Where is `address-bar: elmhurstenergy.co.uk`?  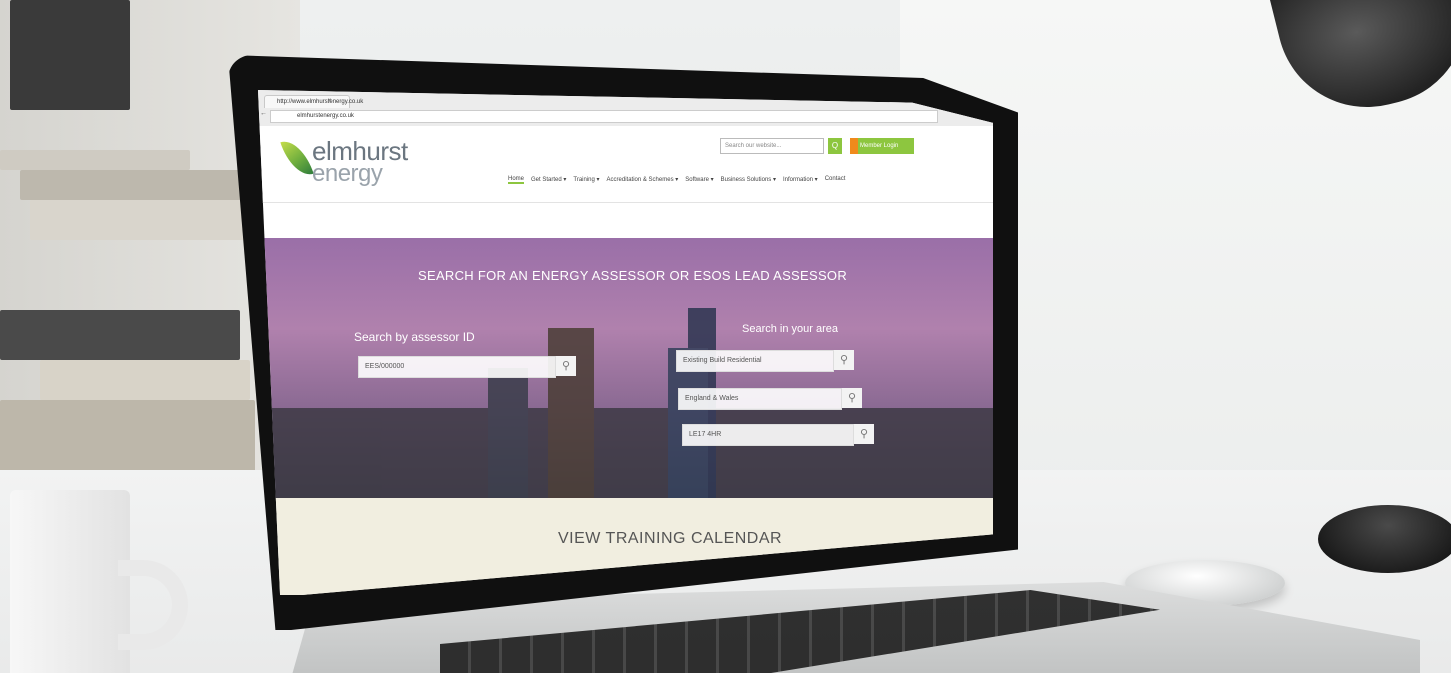
address-bar: elmhurstenergy.co.uk is located at coordinates (604, 116).